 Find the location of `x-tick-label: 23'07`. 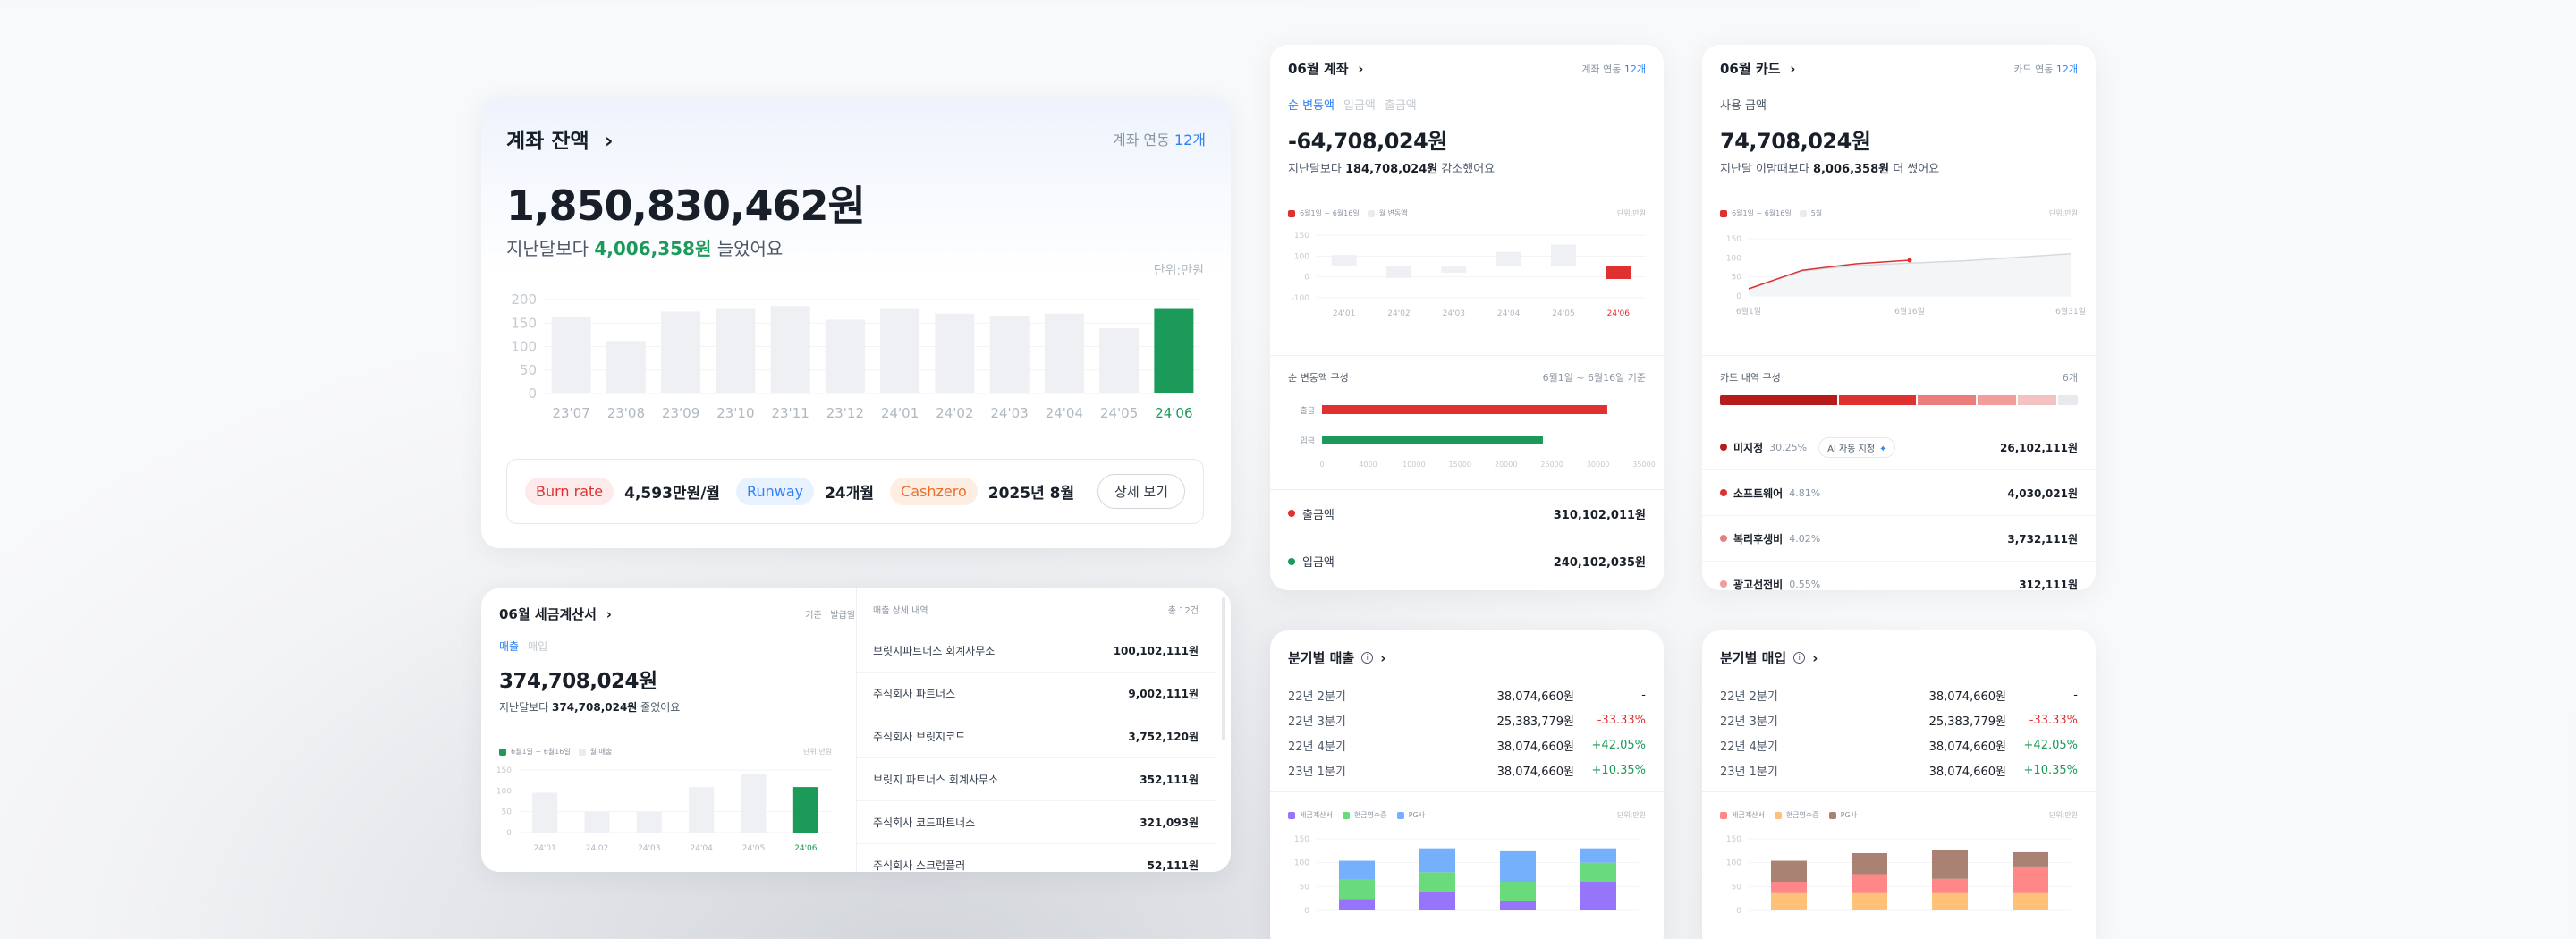

x-tick-label: 23'07 is located at coordinates (570, 413).